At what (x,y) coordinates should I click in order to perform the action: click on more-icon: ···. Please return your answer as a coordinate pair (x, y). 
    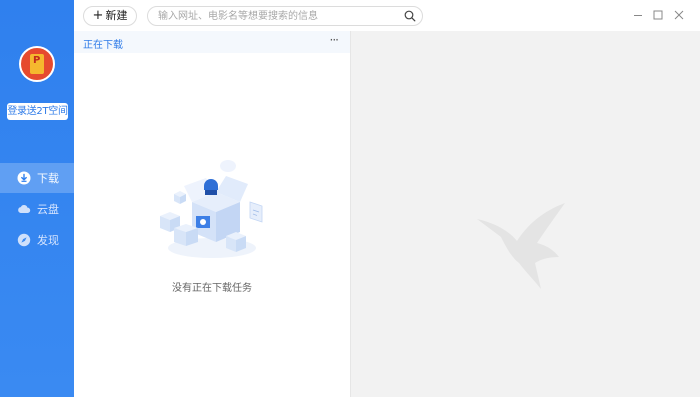
    Looking at the image, I should click on (335, 40).